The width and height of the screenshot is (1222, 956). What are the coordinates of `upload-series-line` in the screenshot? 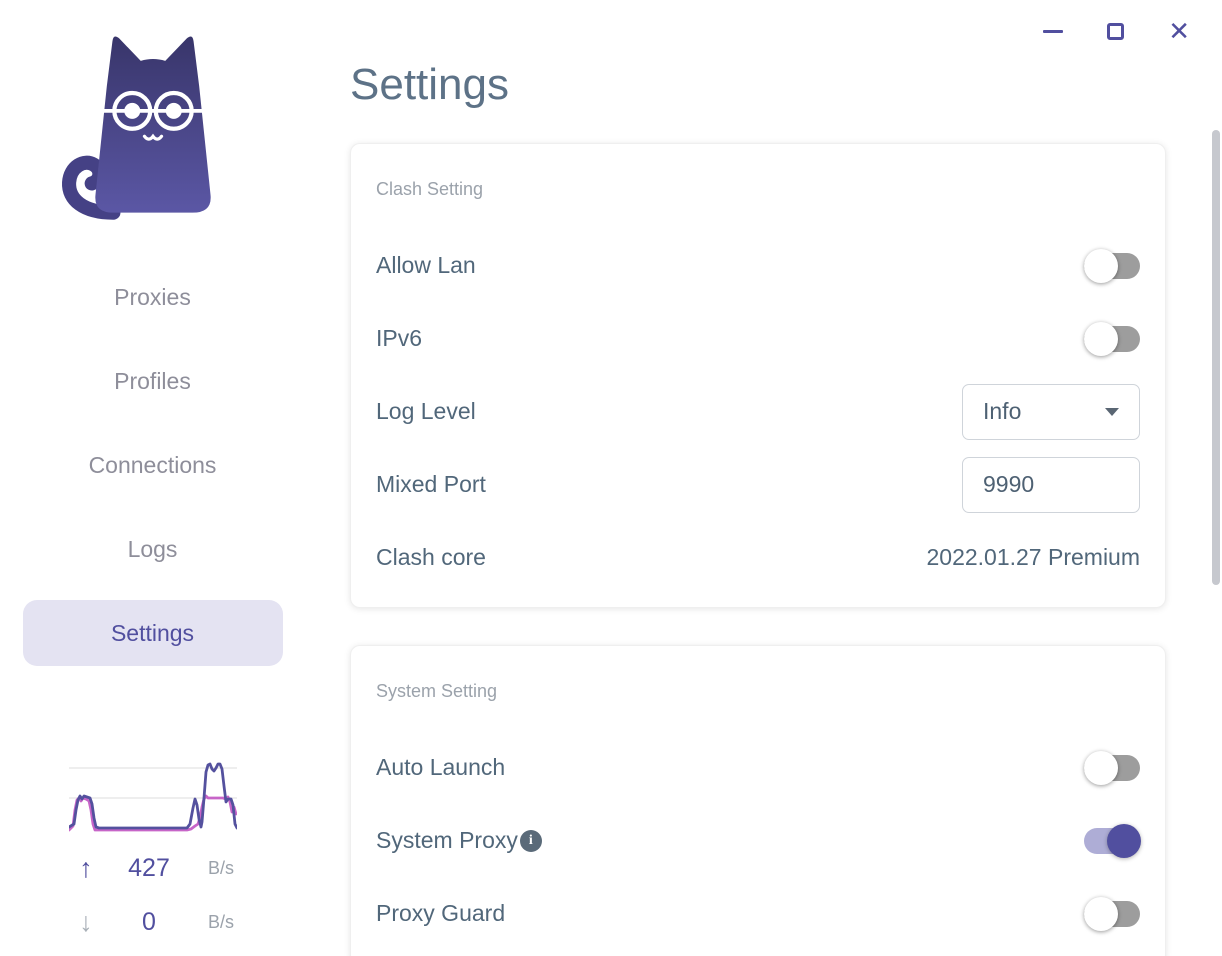 It's located at (152, 796).